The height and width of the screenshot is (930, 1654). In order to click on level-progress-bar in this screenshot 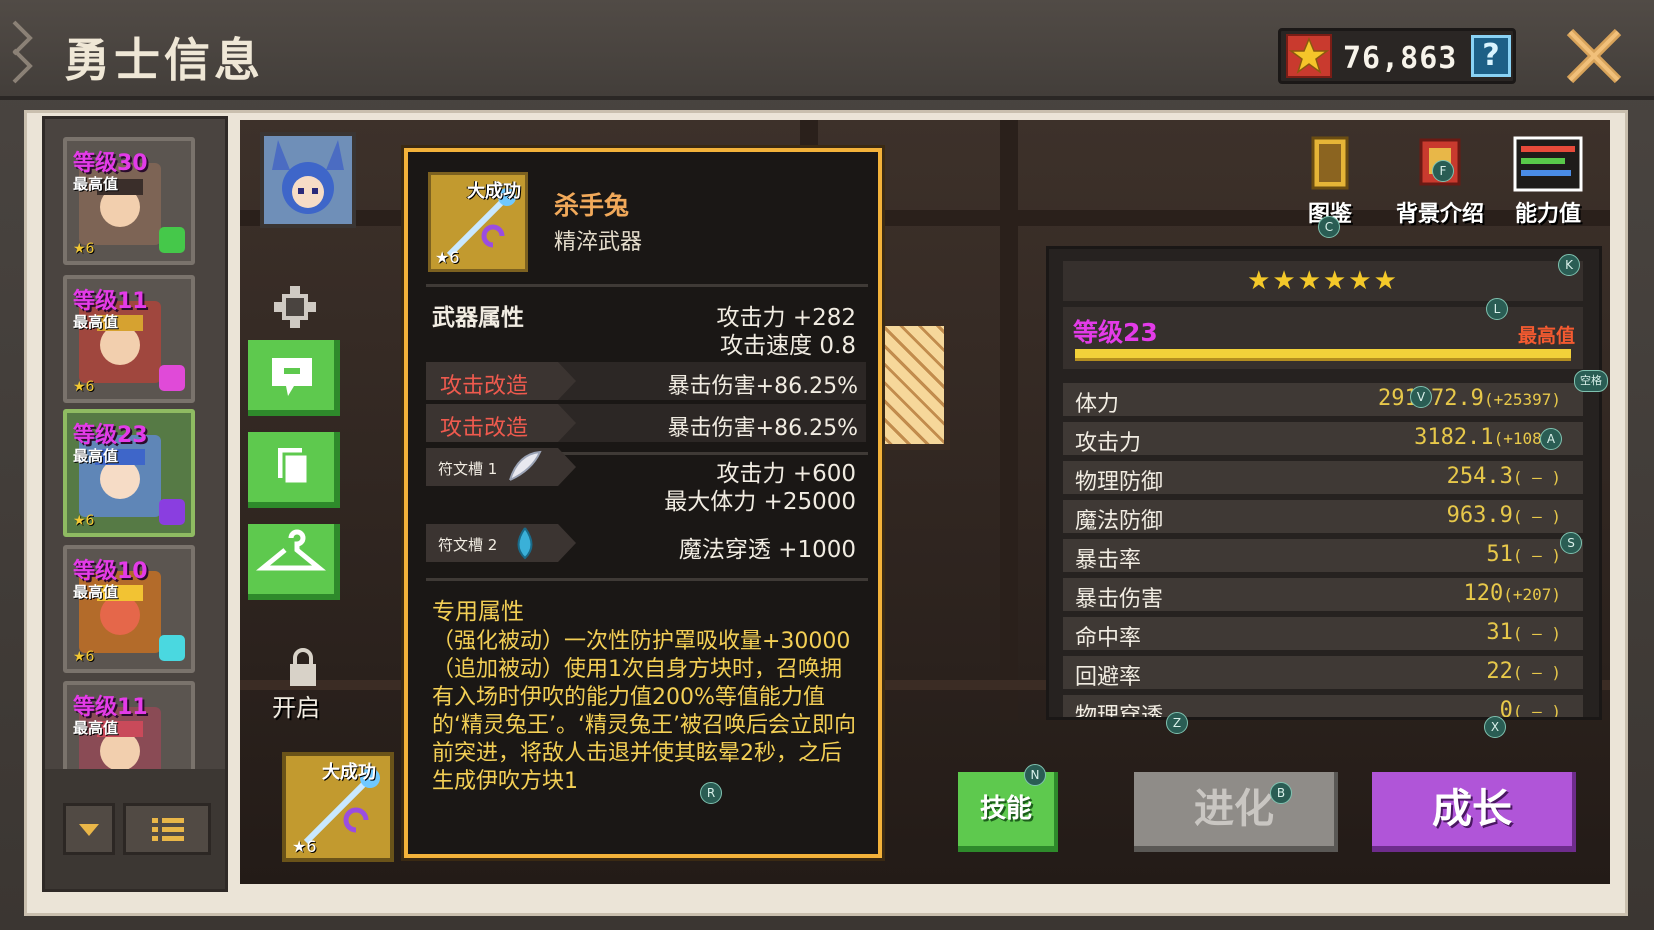, I will do `click(1323, 355)`.